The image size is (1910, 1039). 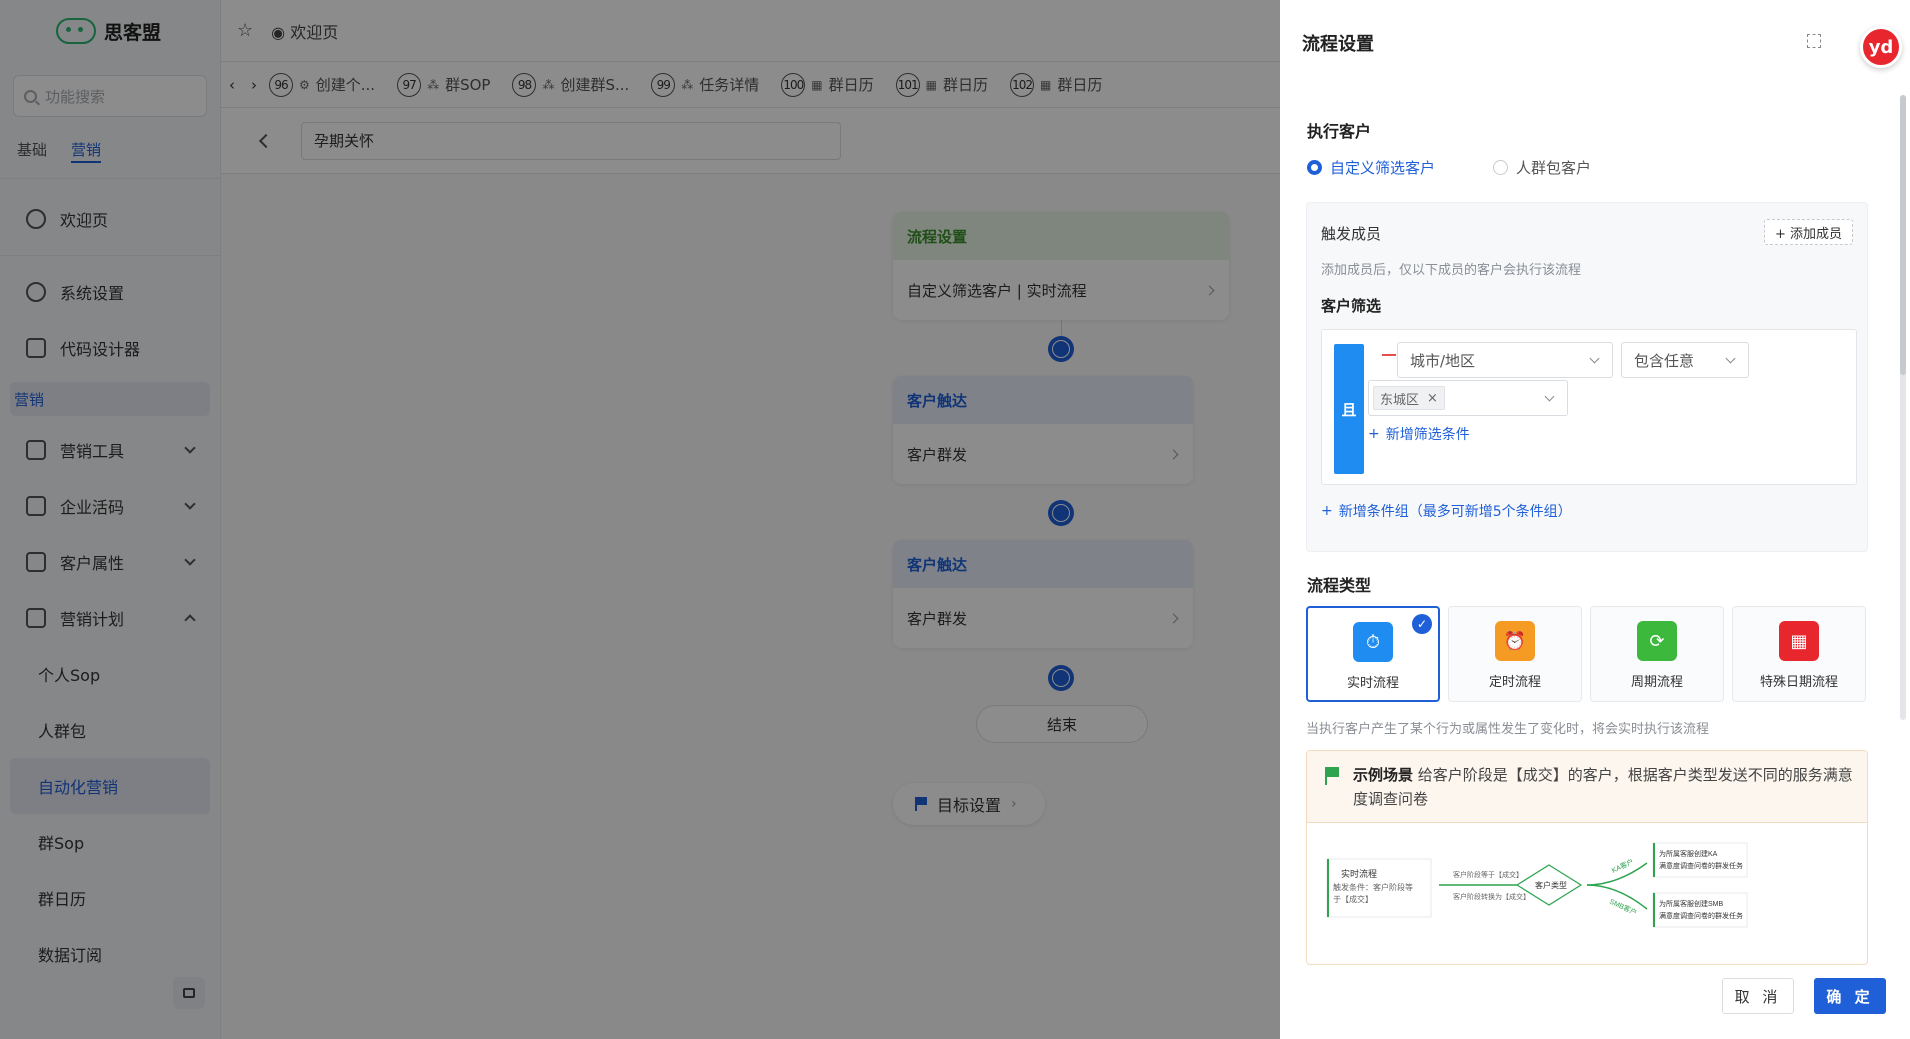 What do you see at coordinates (1455, 512) in the screenshot?
I see `add-group-label: 新增条件组（最多可新增5个条件组）` at bounding box center [1455, 512].